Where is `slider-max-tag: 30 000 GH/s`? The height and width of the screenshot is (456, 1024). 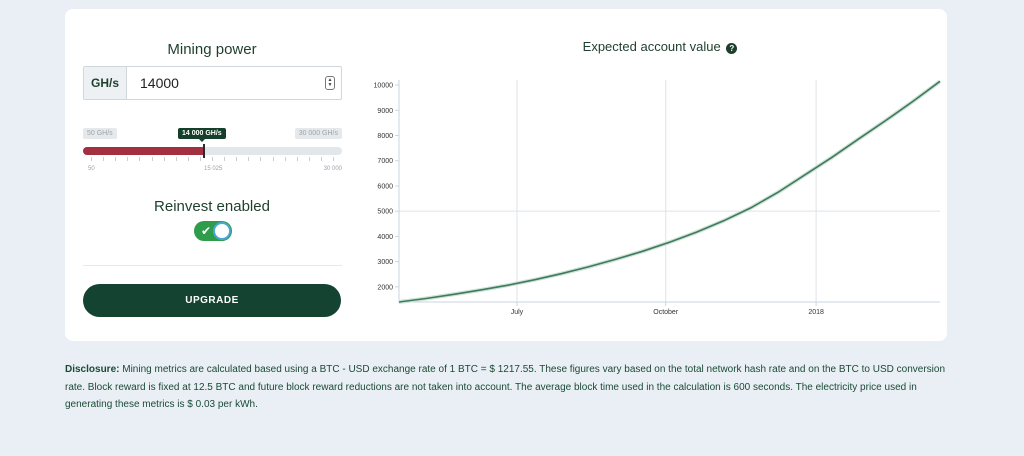 slider-max-tag: 30 000 GH/s is located at coordinates (318, 133).